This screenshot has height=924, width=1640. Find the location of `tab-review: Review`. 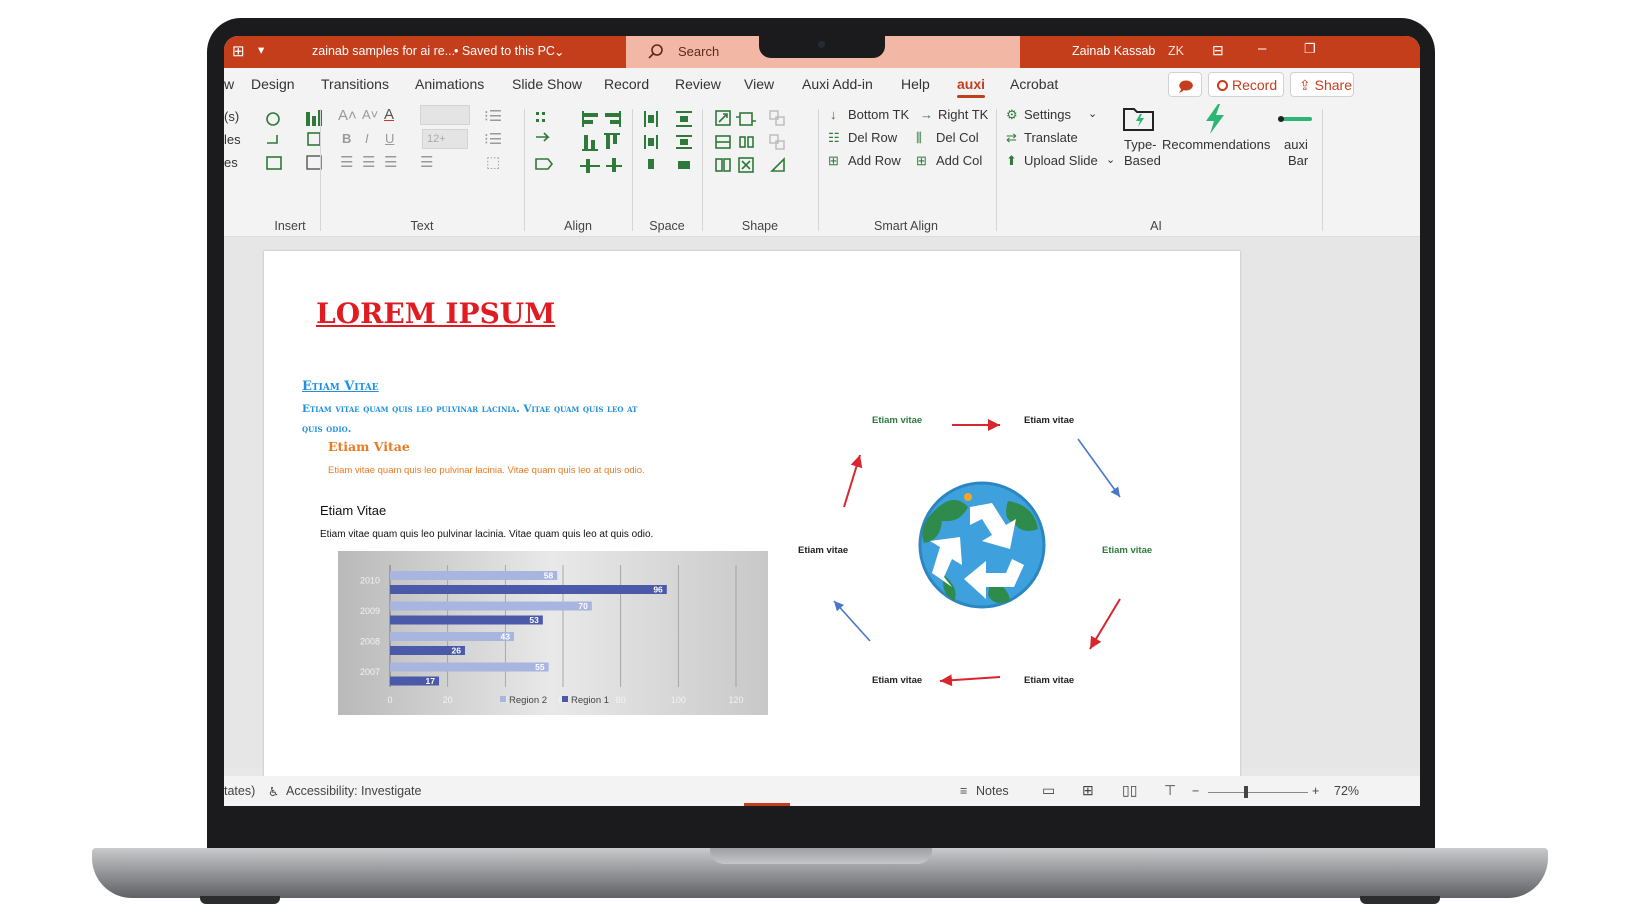

tab-review: Review is located at coordinates (698, 84).